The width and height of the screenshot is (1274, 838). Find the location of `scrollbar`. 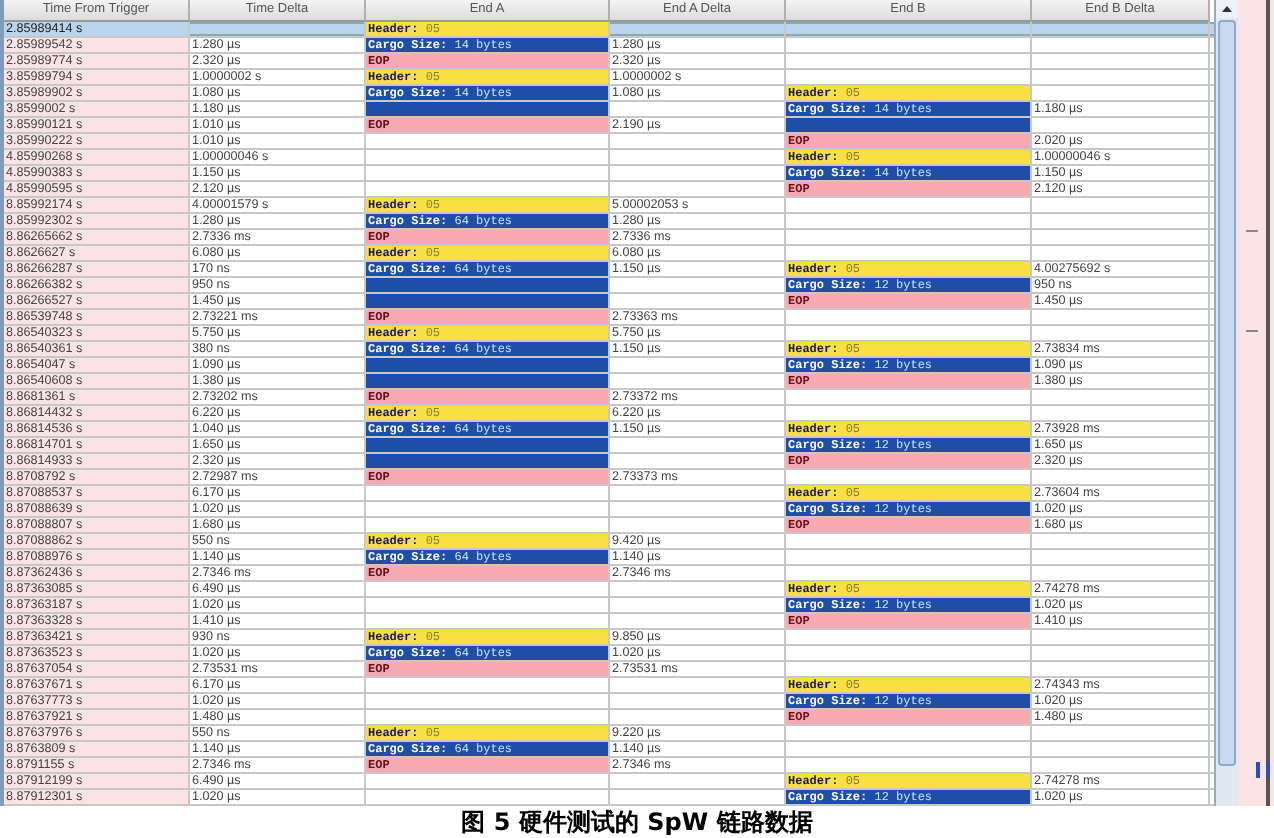

scrollbar is located at coordinates (1226, 403).